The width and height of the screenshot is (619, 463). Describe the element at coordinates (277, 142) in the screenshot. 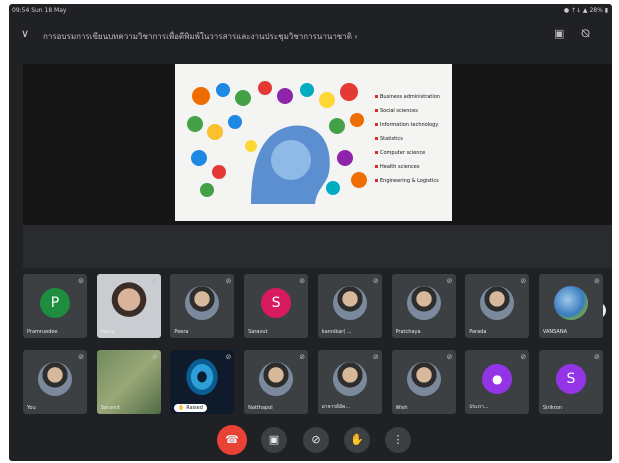

I see `slide-illustration` at that location.